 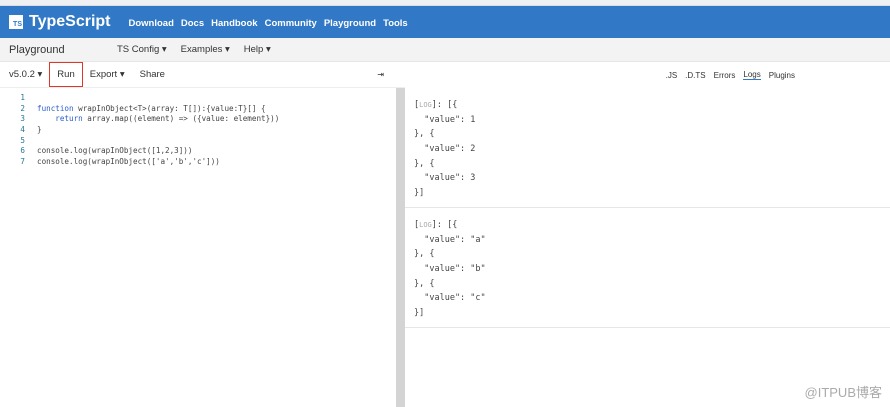 What do you see at coordinates (395, 23) in the screenshot?
I see `nav-tools: Tools` at bounding box center [395, 23].